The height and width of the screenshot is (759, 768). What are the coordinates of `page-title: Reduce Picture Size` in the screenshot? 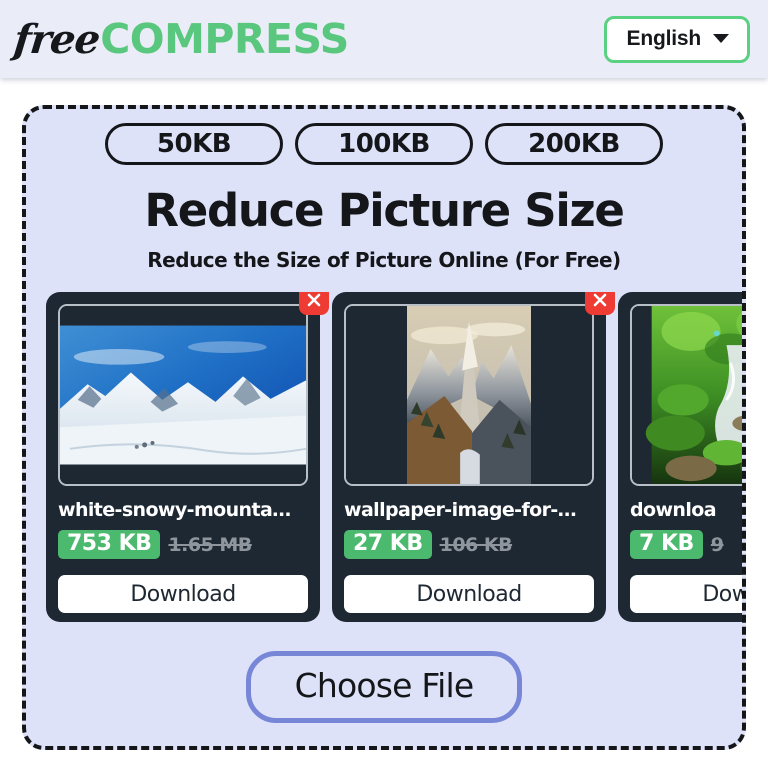 It's located at (384, 210).